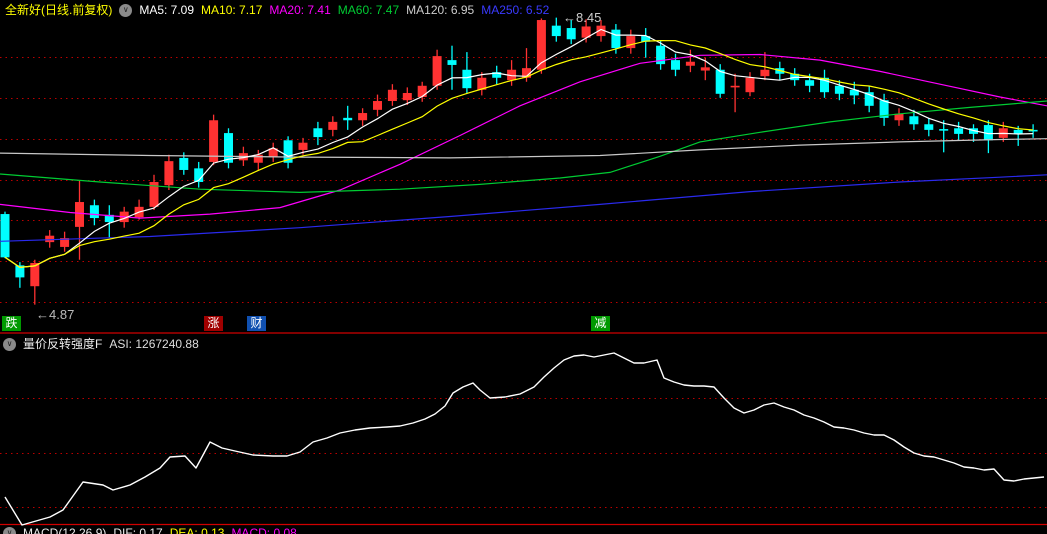  Describe the element at coordinates (154, 344) in the screenshot. I see `asi-value: ASI: 1267240.88` at that location.